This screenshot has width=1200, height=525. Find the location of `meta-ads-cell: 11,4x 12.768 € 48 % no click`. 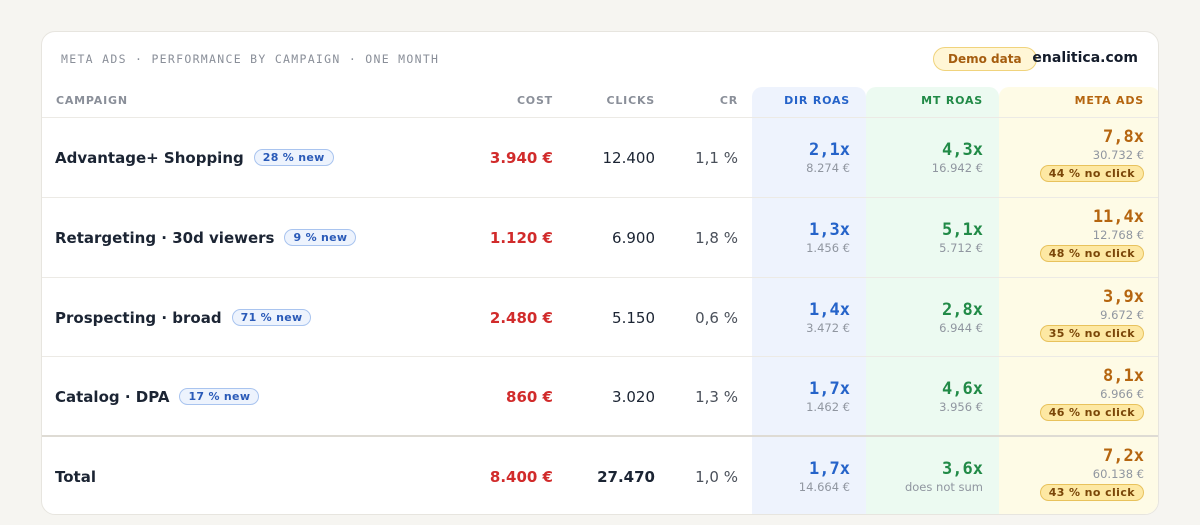

meta-ads-cell: 11,4x 12.768 € 48 % no click is located at coordinates (1091, 234).